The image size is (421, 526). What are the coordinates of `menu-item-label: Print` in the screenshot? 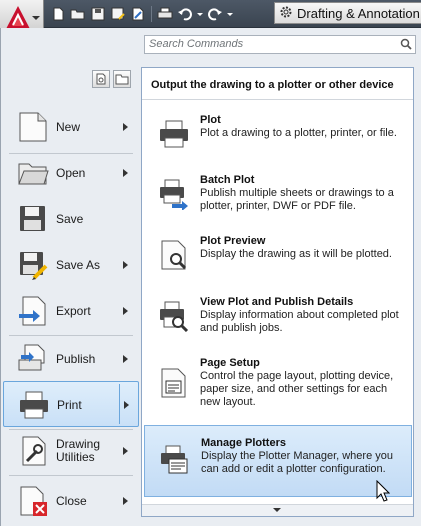 It's located at (69, 405).